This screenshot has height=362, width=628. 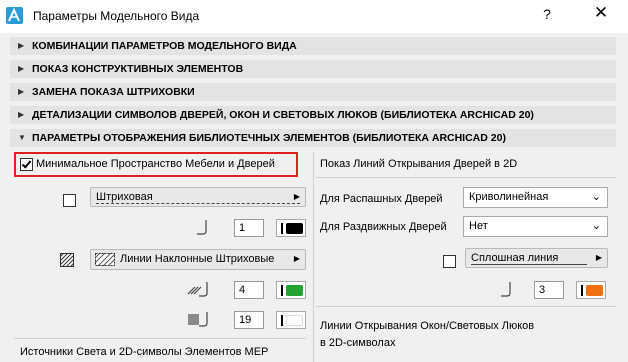 What do you see at coordinates (198, 197) in the screenshot?
I see `line-type-select: Штриховая ▶` at bounding box center [198, 197].